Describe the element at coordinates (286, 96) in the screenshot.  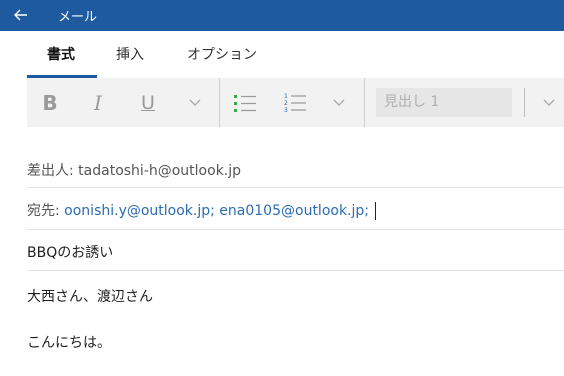
I see `svg-text: 1` at that location.